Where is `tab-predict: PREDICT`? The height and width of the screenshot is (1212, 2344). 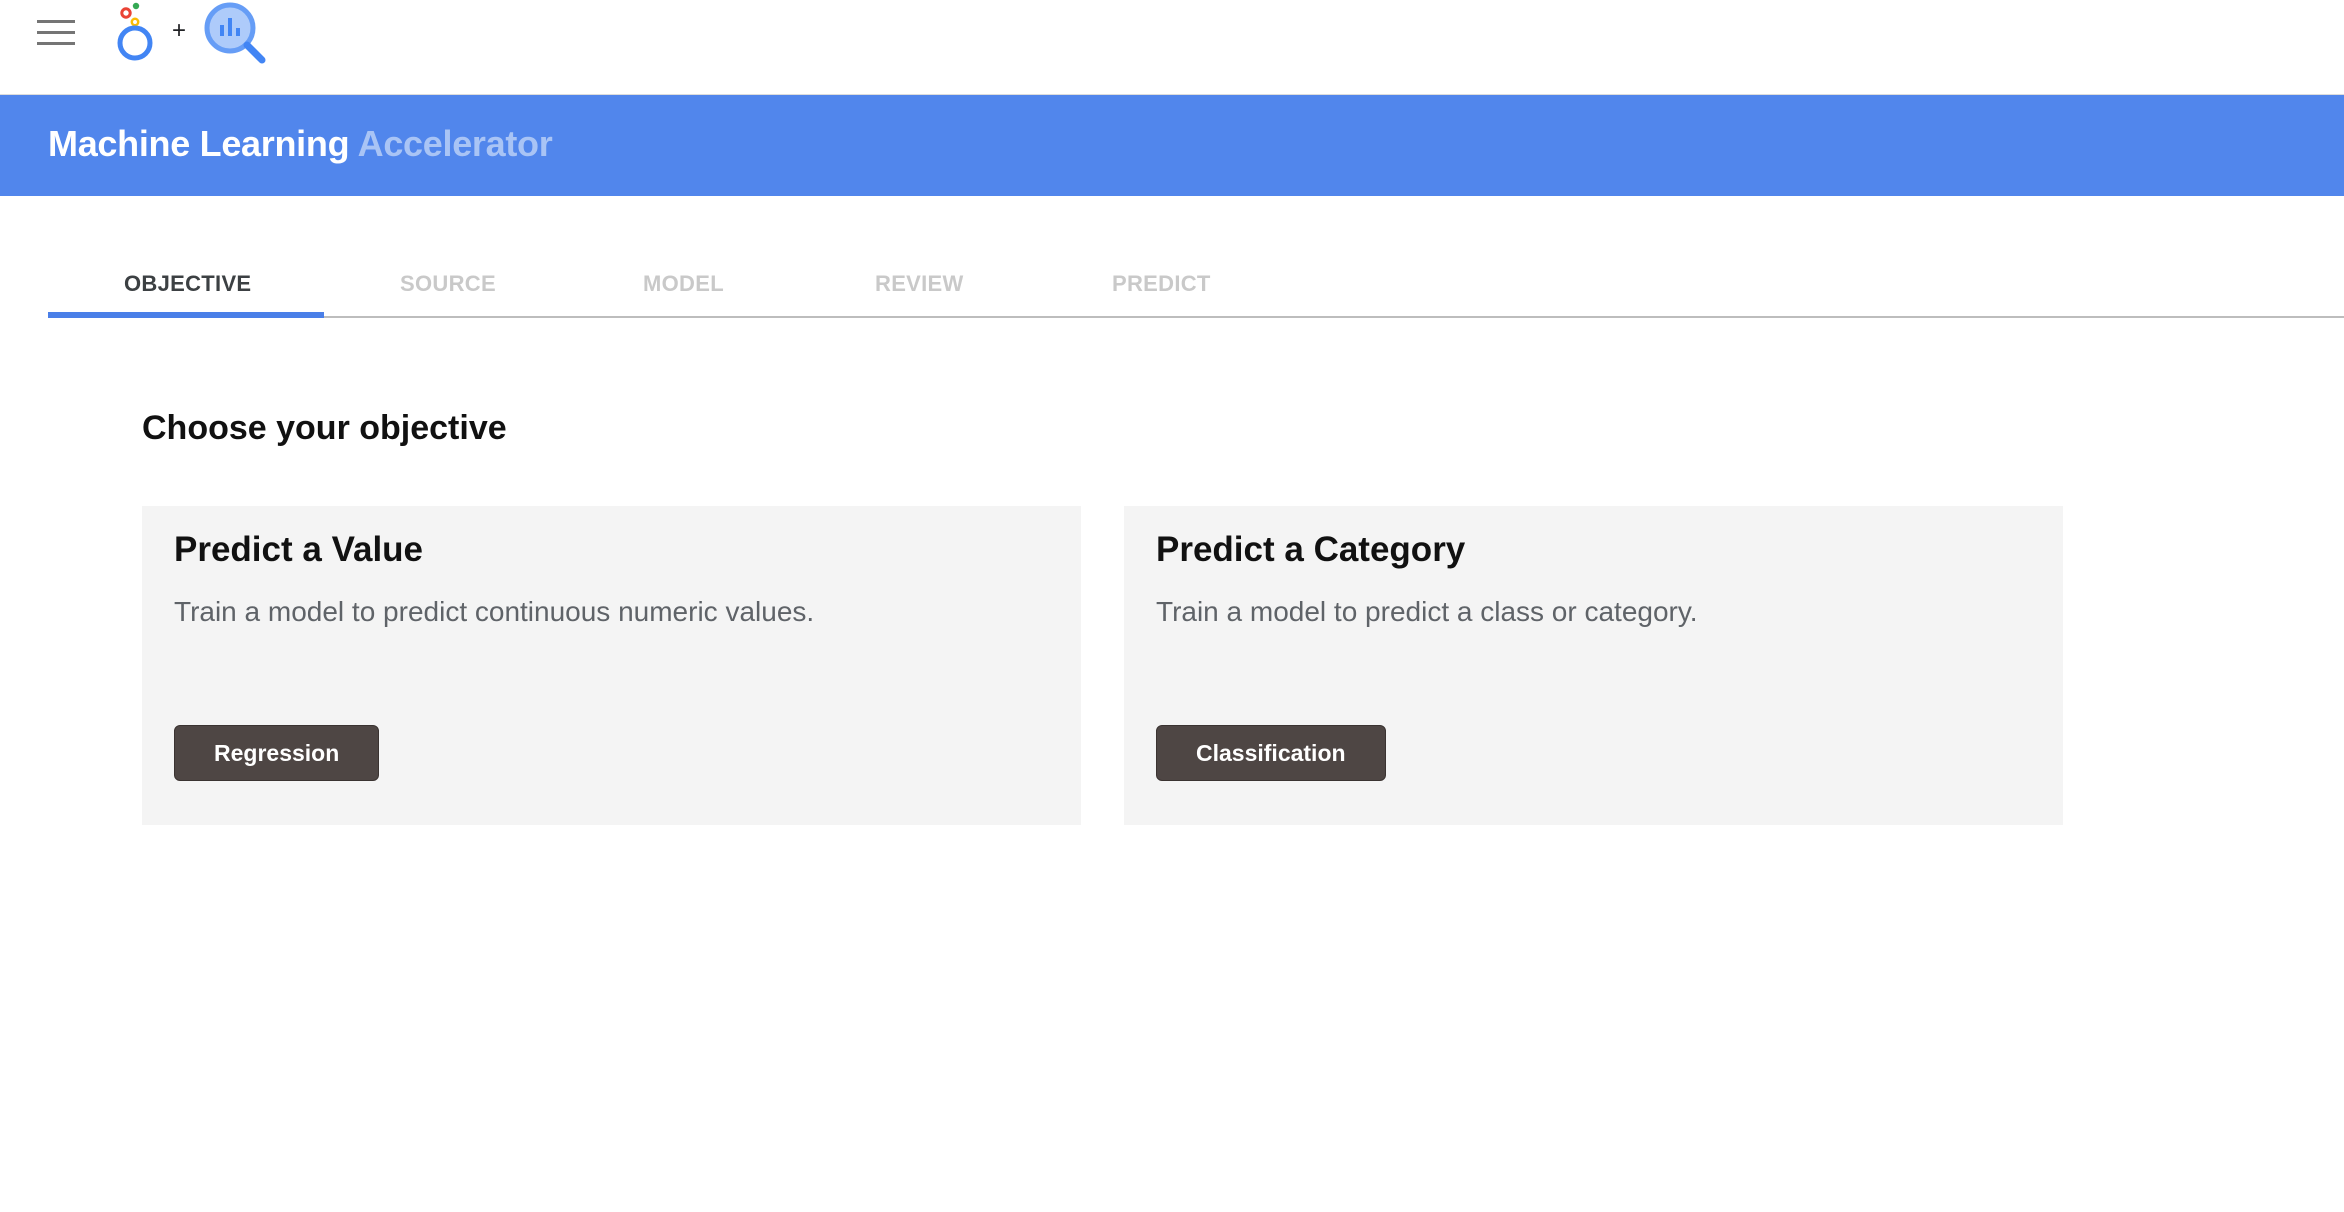
tab-predict: PREDICT is located at coordinates (1161, 284).